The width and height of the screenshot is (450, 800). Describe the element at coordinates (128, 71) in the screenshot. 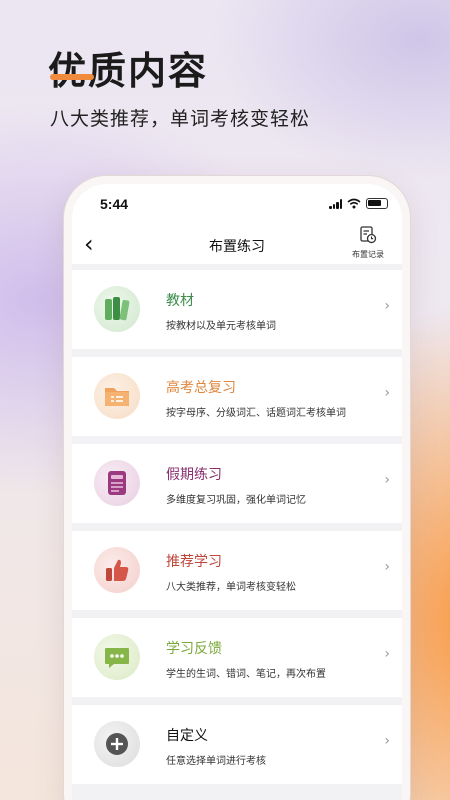

I see `promo-headline: 优质内容` at that location.